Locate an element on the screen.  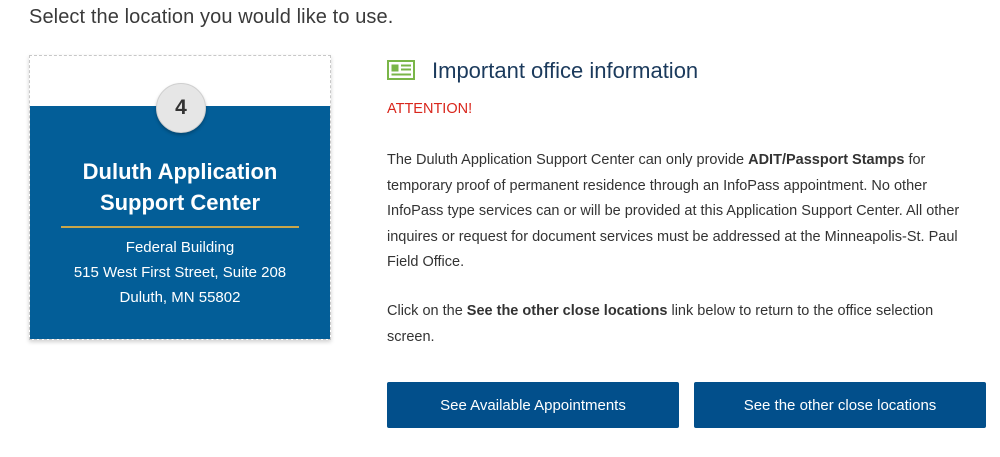
address-line1: Federal Building is located at coordinates (180, 247).